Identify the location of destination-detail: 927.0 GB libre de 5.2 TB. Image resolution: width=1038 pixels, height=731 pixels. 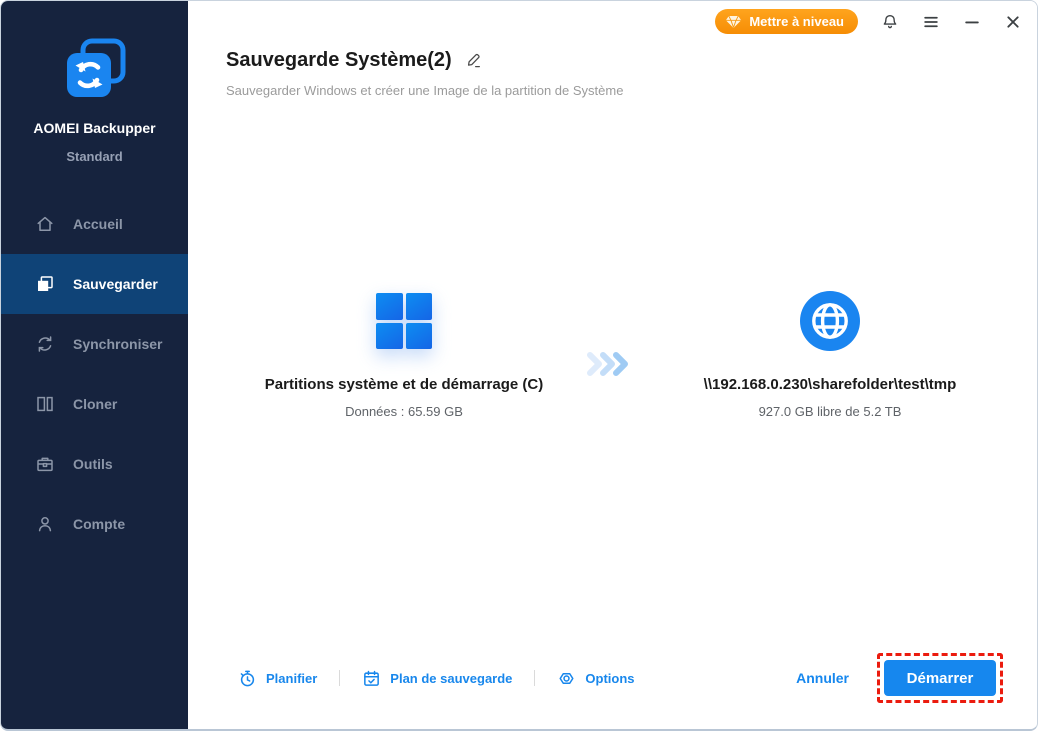
(830, 411).